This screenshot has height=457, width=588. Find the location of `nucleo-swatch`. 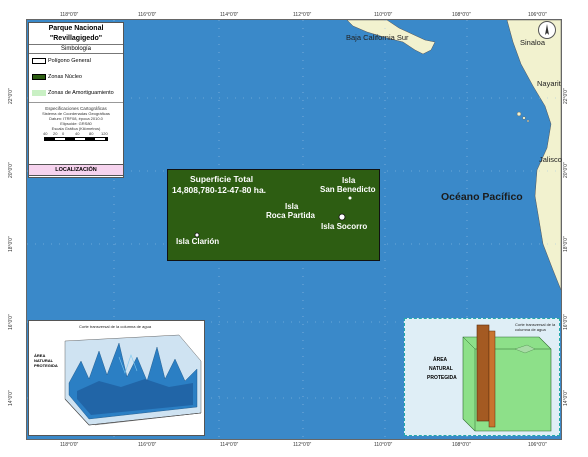

nucleo-swatch is located at coordinates (39, 77).